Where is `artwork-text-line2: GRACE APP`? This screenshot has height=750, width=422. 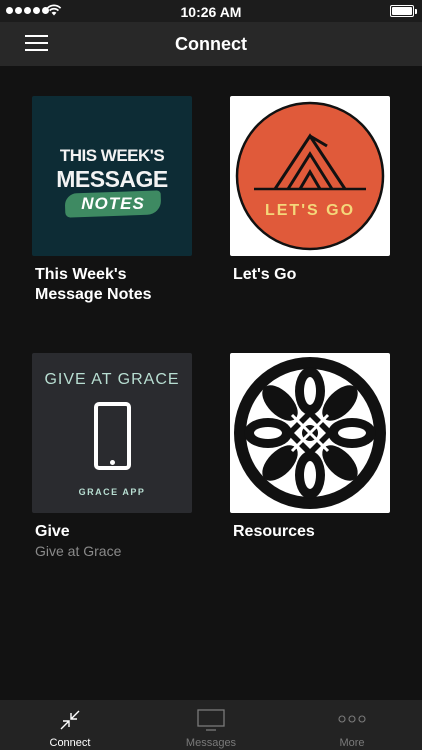
artwork-text-line2: GRACE APP is located at coordinates (112, 492).